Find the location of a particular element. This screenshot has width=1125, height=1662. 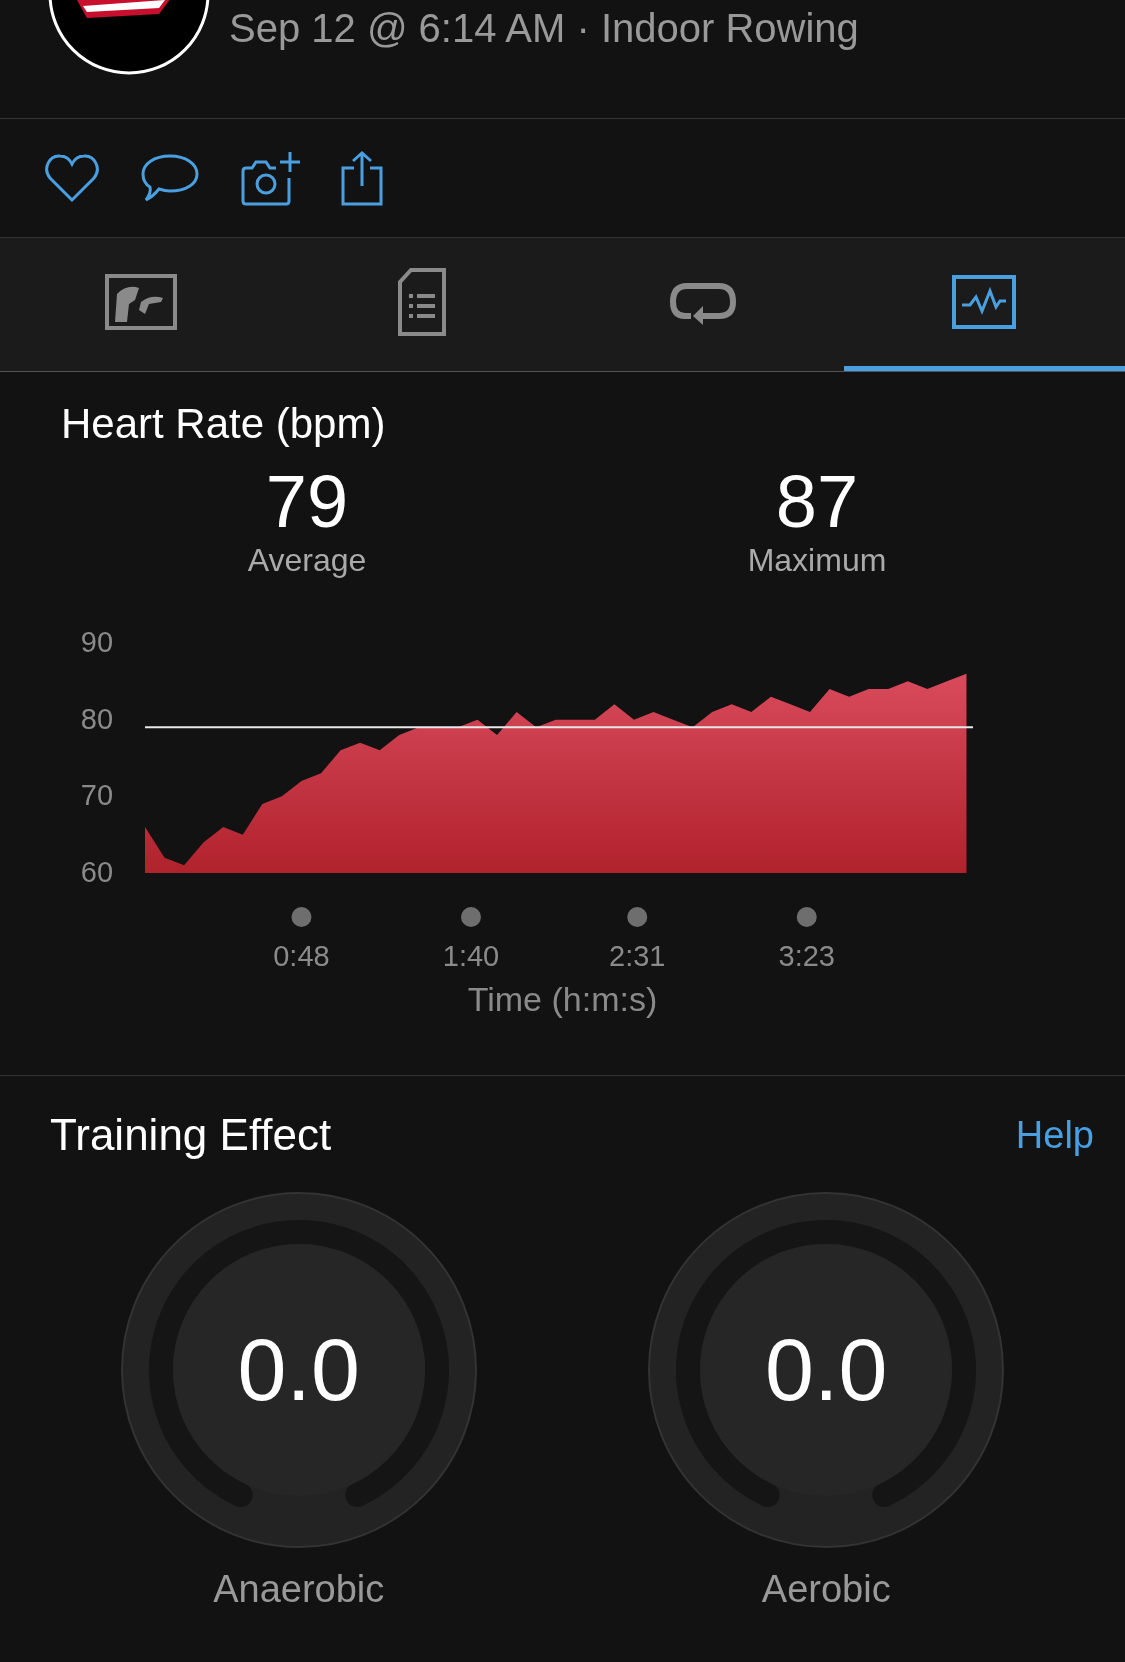

stat-value: 79 is located at coordinates (307, 502).